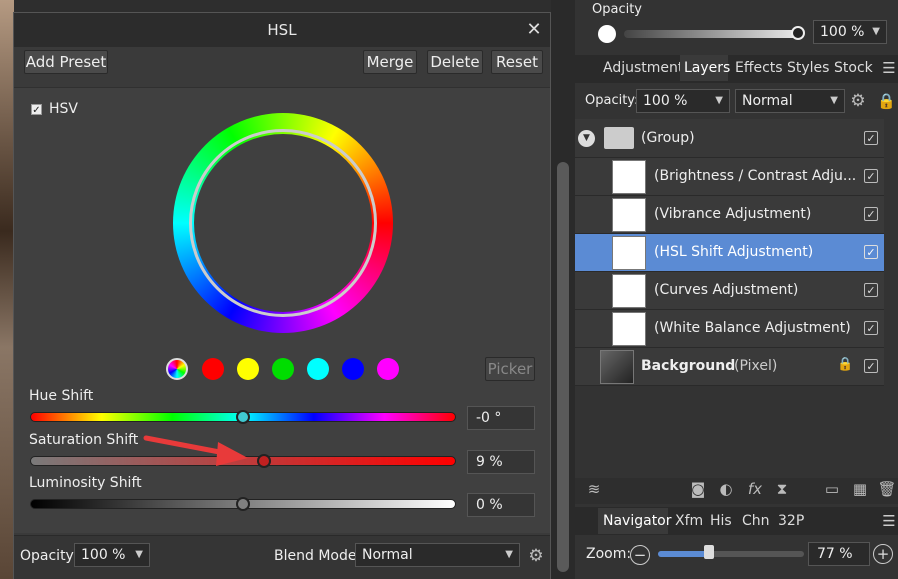  What do you see at coordinates (755, 489) in the screenshot?
I see `fx-icon: fx` at bounding box center [755, 489].